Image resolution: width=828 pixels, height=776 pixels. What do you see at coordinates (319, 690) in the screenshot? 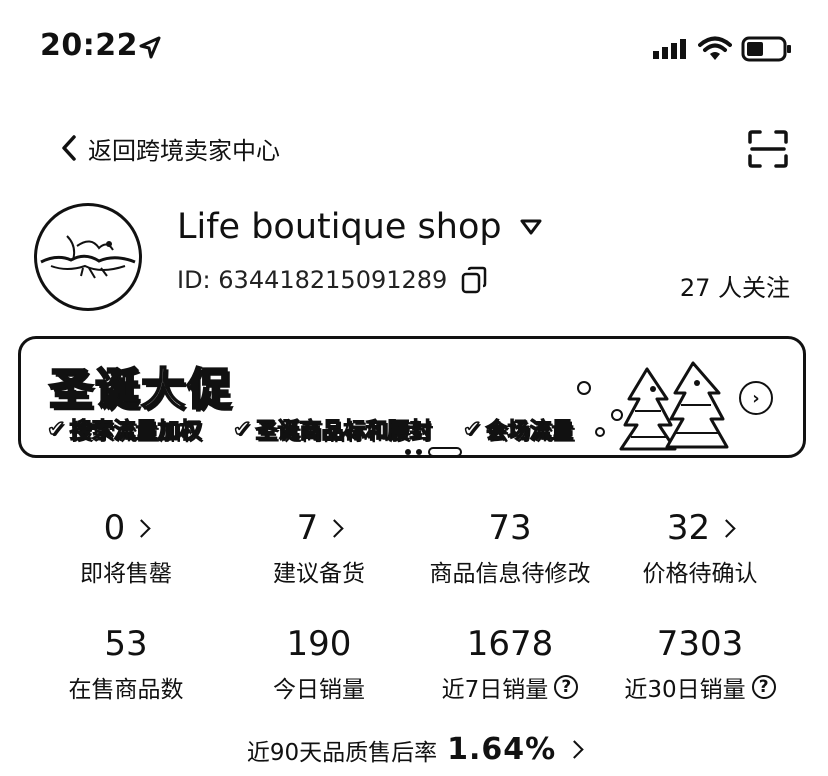
I see `stat-label: 今日销量` at bounding box center [319, 690].